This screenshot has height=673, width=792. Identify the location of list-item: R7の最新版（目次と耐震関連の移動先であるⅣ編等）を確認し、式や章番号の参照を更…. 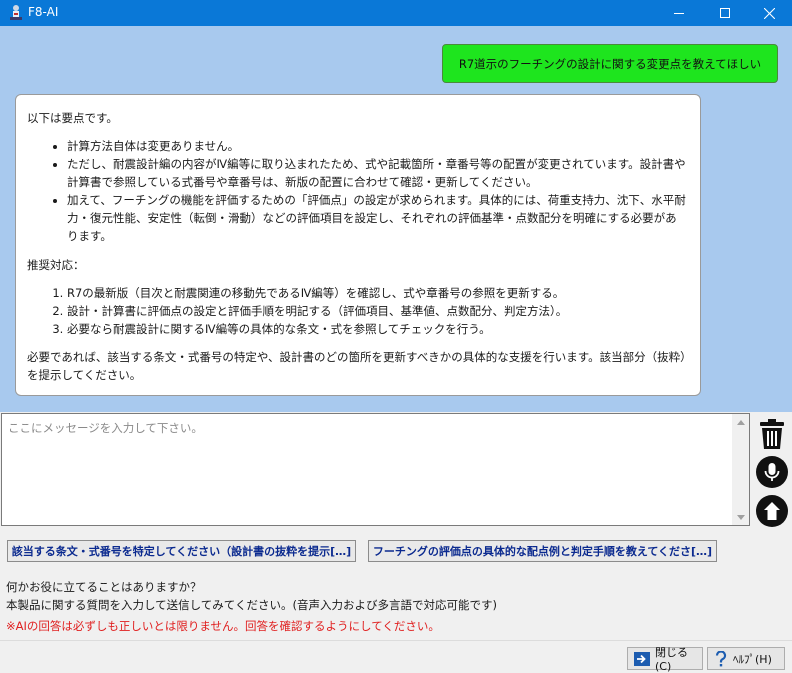
(377, 293).